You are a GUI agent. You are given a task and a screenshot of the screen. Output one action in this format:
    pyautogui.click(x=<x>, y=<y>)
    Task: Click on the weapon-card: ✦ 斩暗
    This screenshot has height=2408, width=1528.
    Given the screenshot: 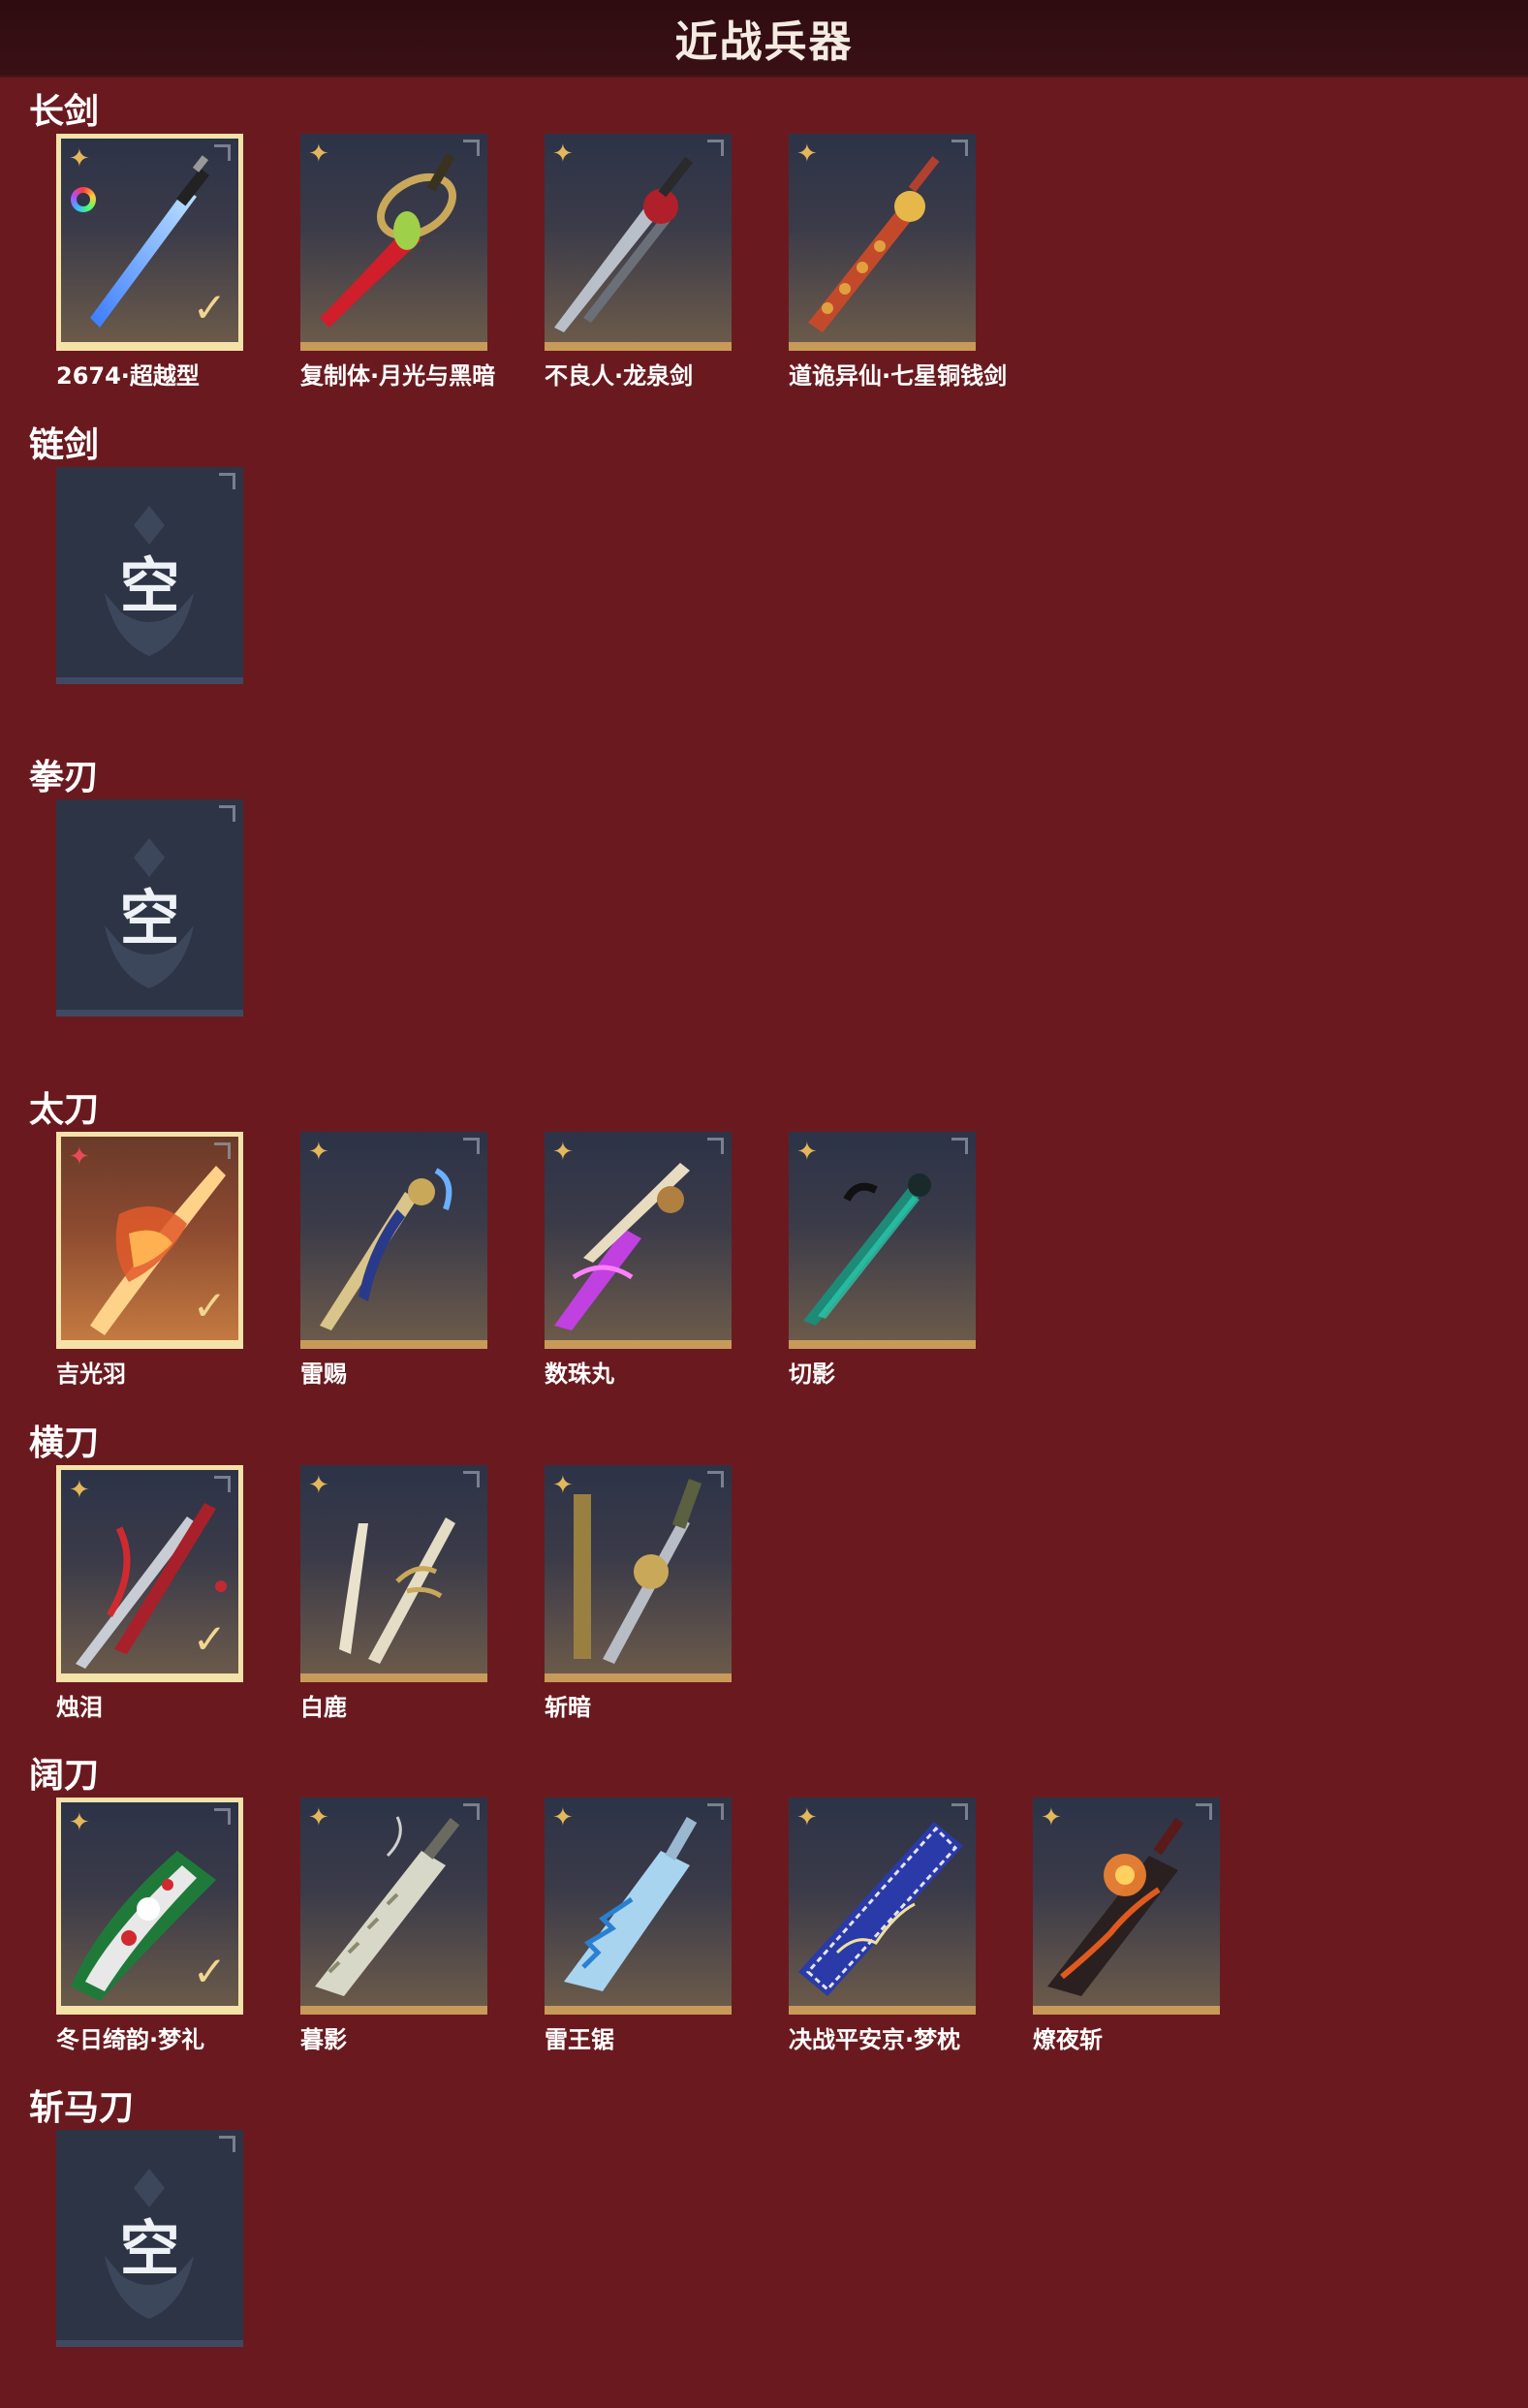 What is the action you would take?
    pyautogui.click(x=639, y=1593)
    